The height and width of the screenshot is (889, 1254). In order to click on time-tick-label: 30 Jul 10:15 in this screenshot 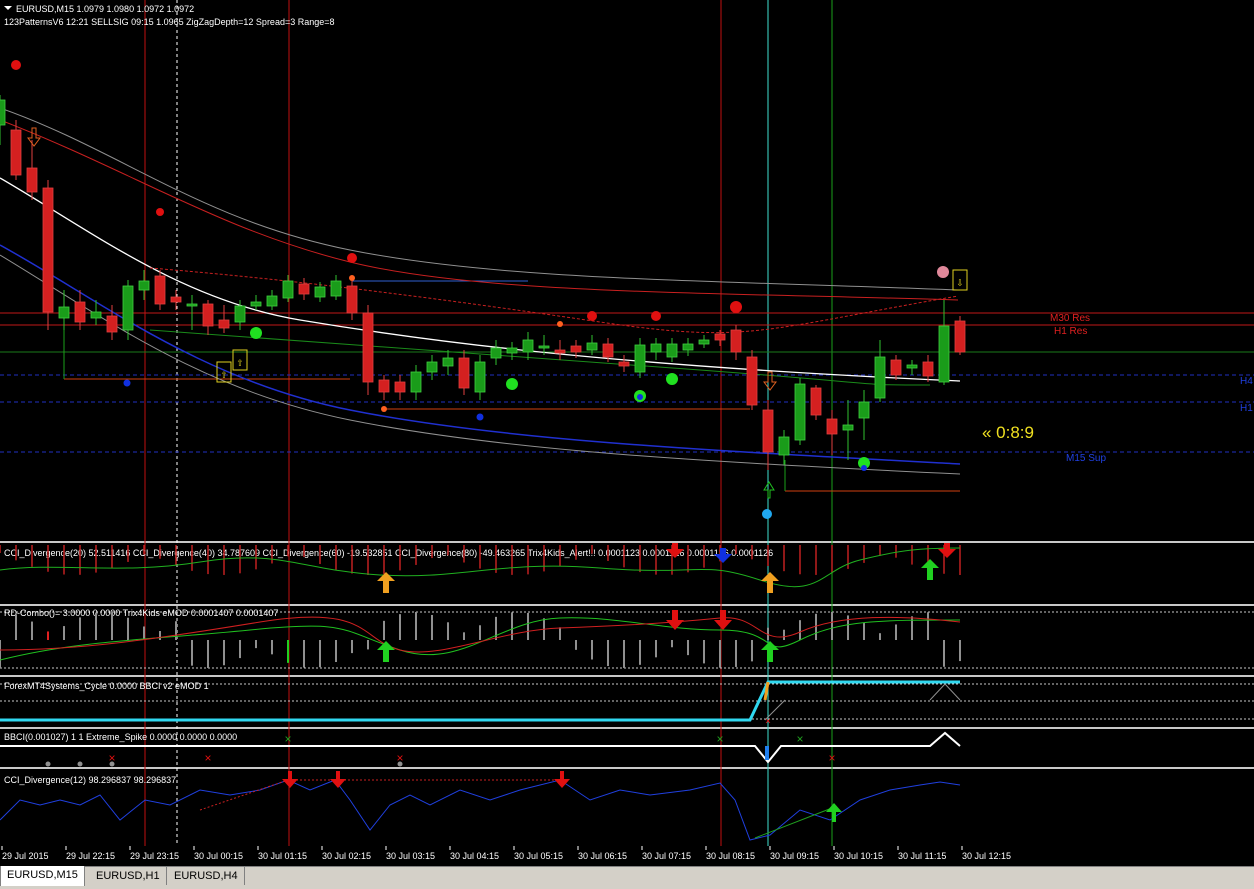, I will do `click(858, 856)`.